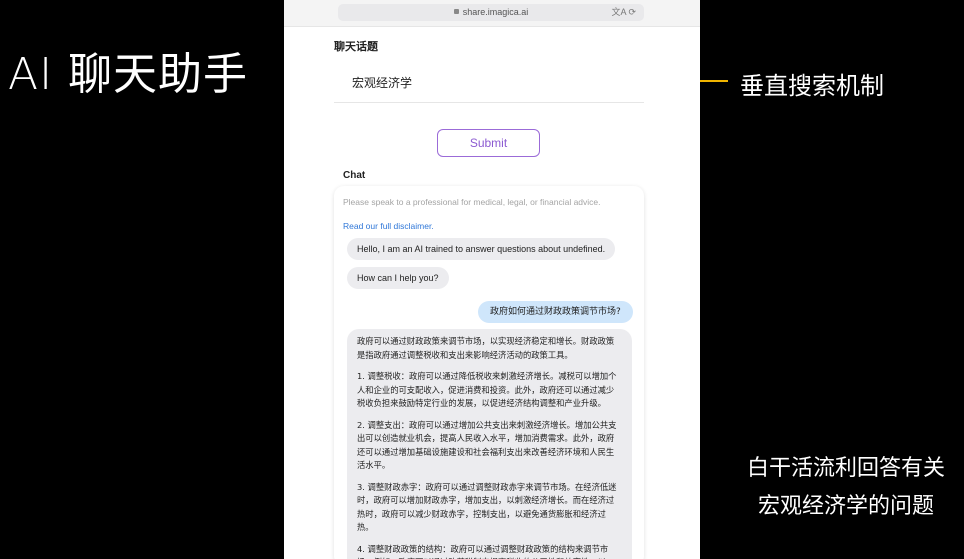 The width and height of the screenshot is (964, 559). What do you see at coordinates (382, 82) in the screenshot?
I see `topic-input: 宏观经济学` at bounding box center [382, 82].